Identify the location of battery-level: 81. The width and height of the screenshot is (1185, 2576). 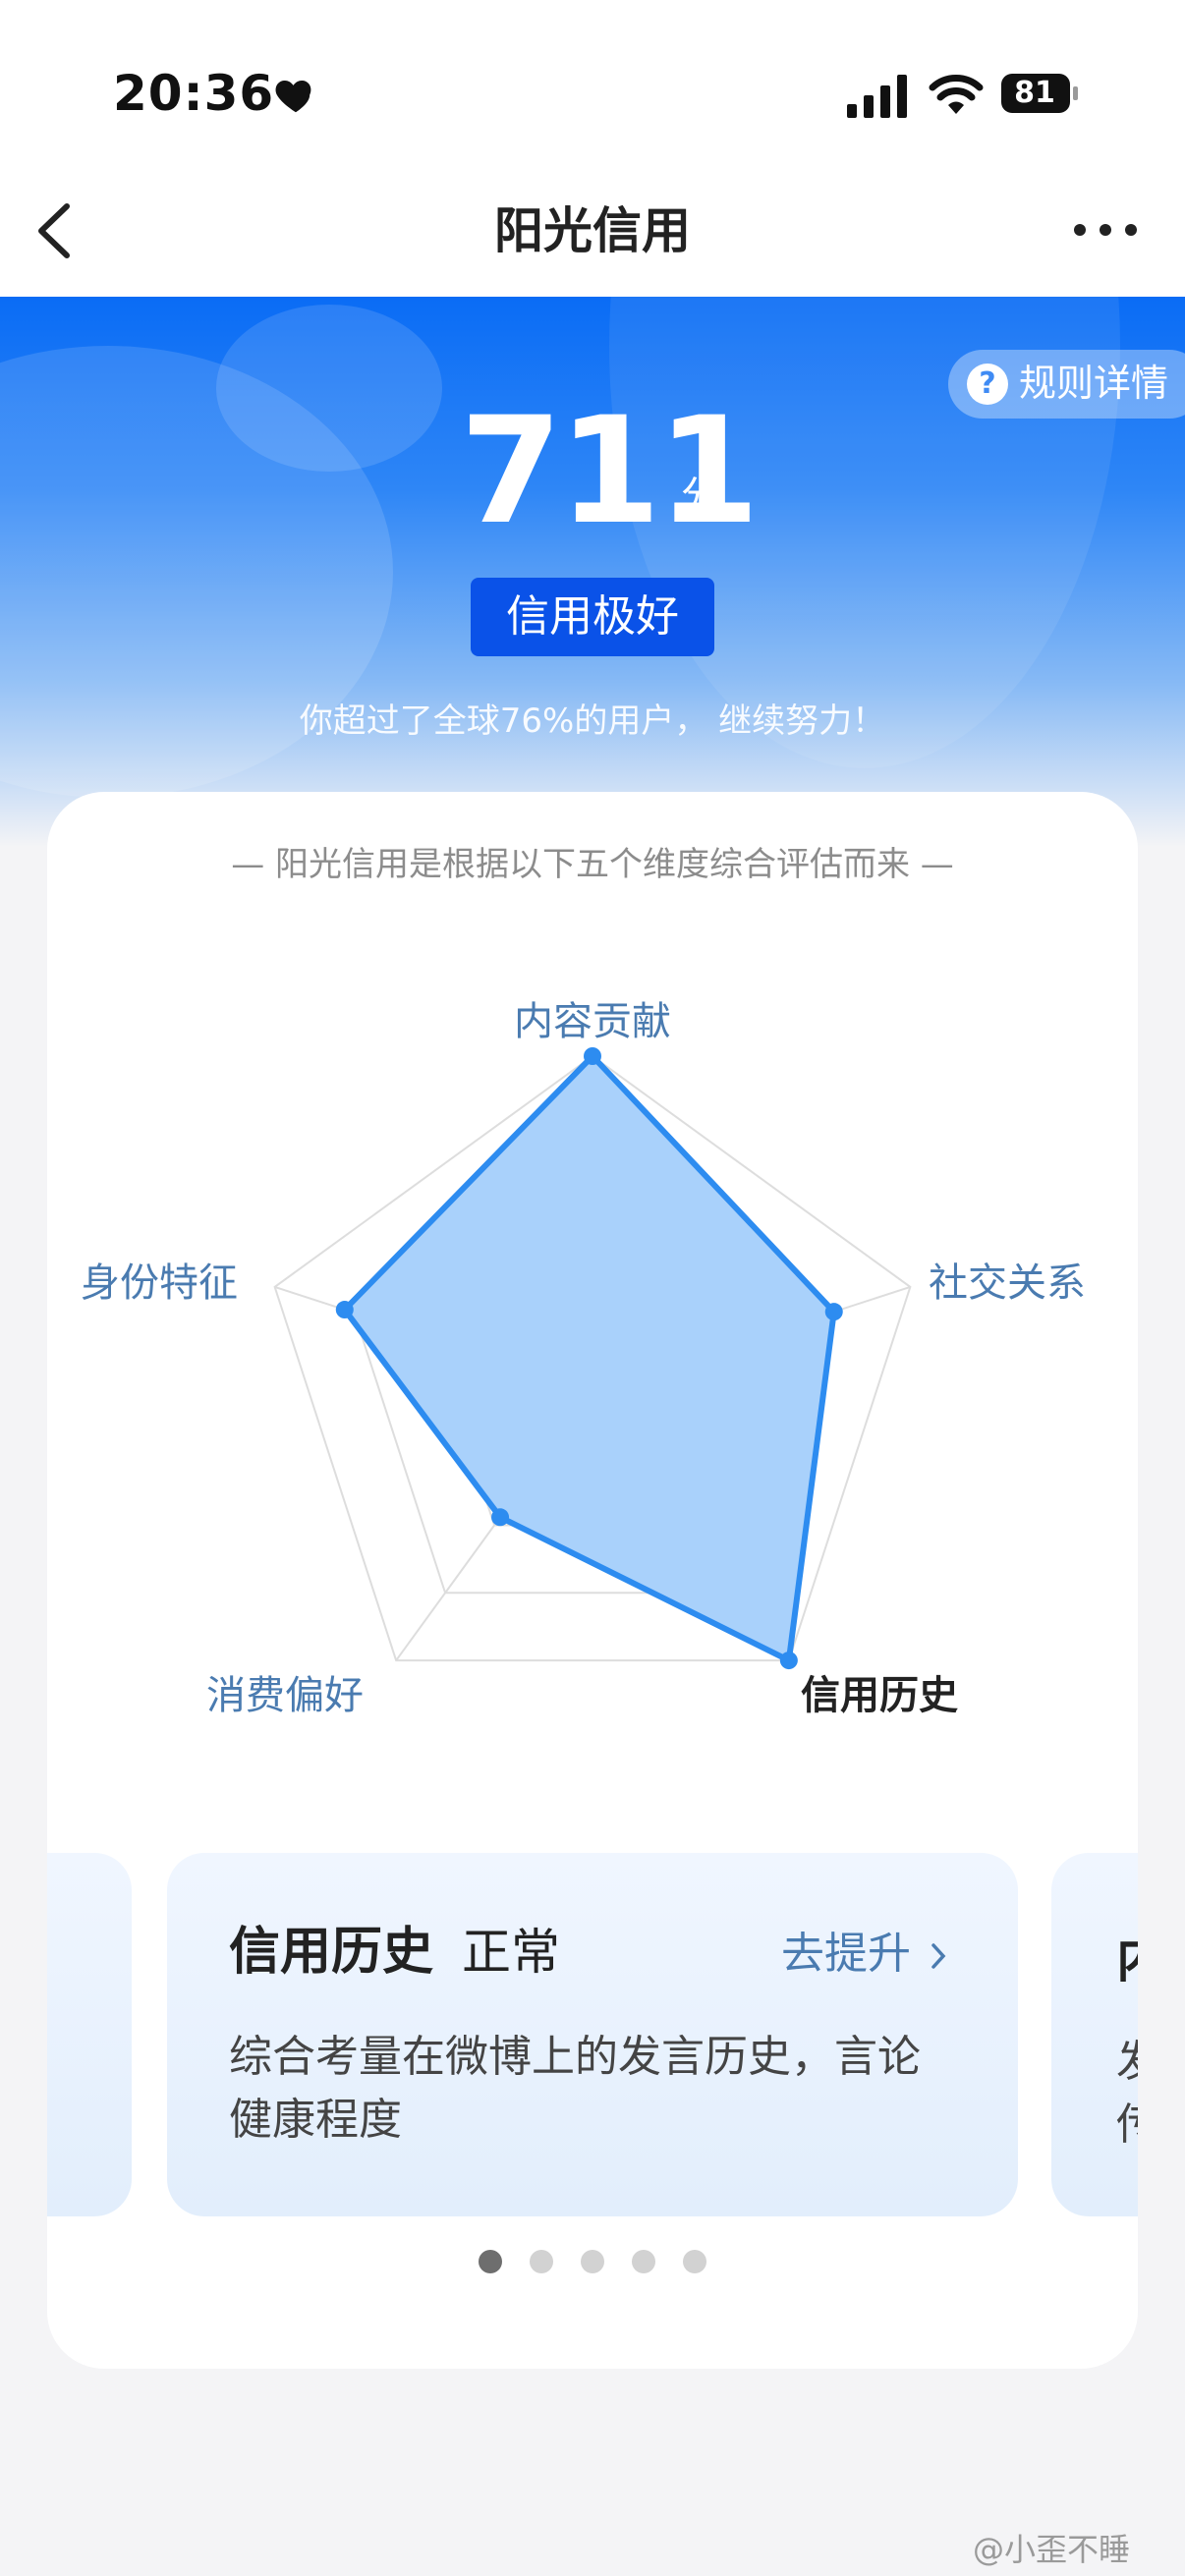
(1034, 93).